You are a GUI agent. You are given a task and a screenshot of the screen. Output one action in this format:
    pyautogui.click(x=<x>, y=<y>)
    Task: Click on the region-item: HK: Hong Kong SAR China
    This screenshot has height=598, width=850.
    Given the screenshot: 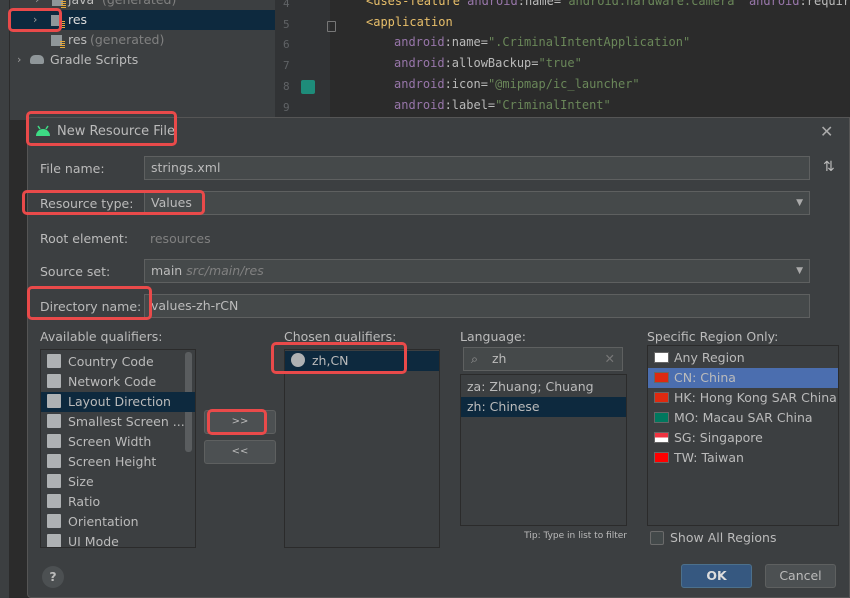 What is the action you would take?
    pyautogui.click(x=743, y=398)
    